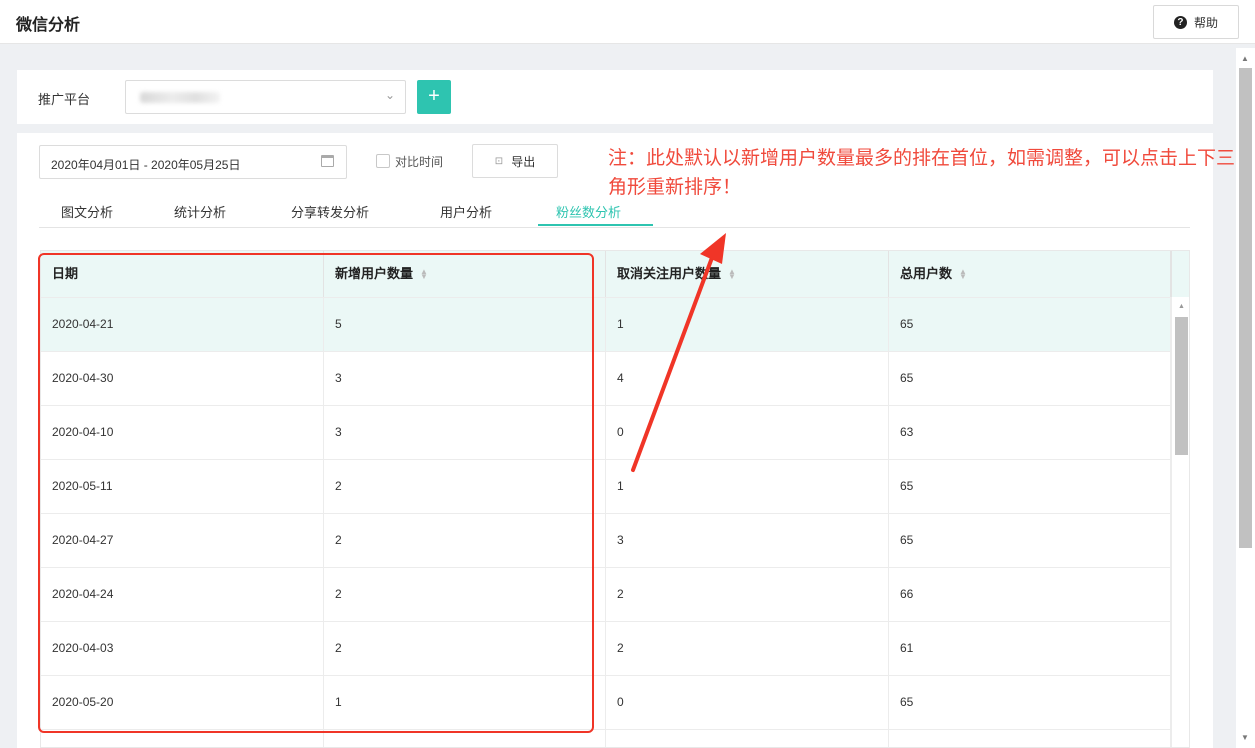 This screenshot has height=748, width=1255. I want to click on scroll-down-icon: ▼, so click(1245, 737).